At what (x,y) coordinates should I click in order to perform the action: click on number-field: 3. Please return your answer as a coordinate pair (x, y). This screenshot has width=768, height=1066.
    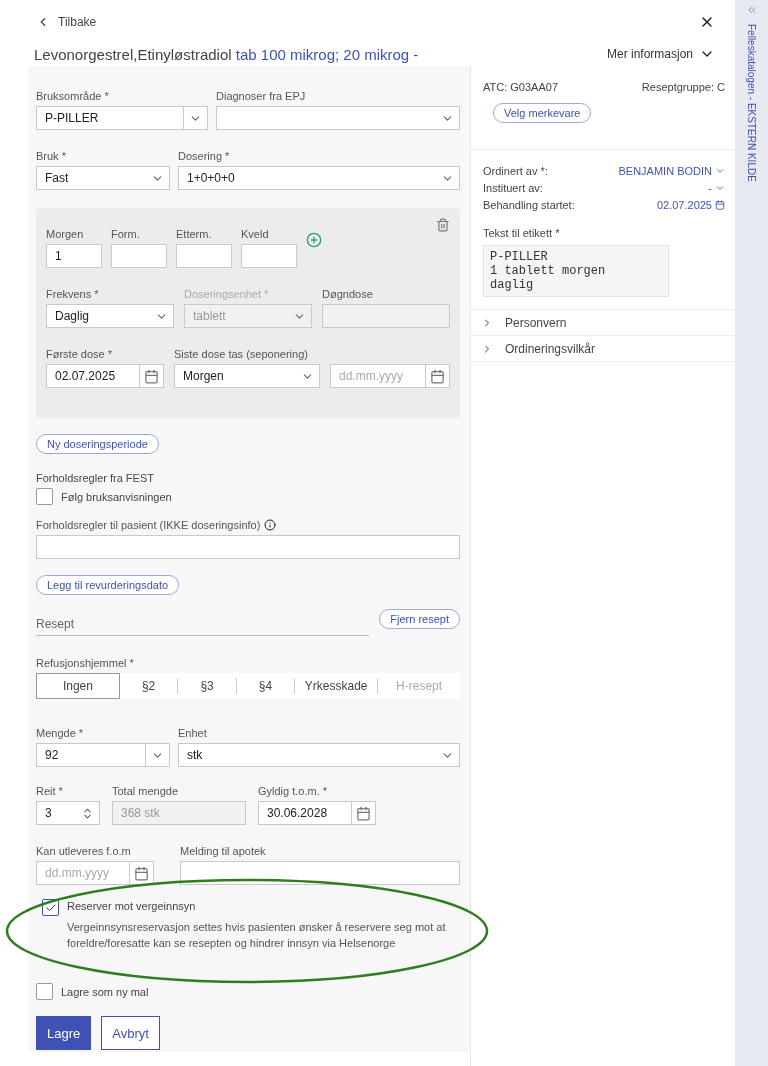
    Looking at the image, I should click on (68, 813).